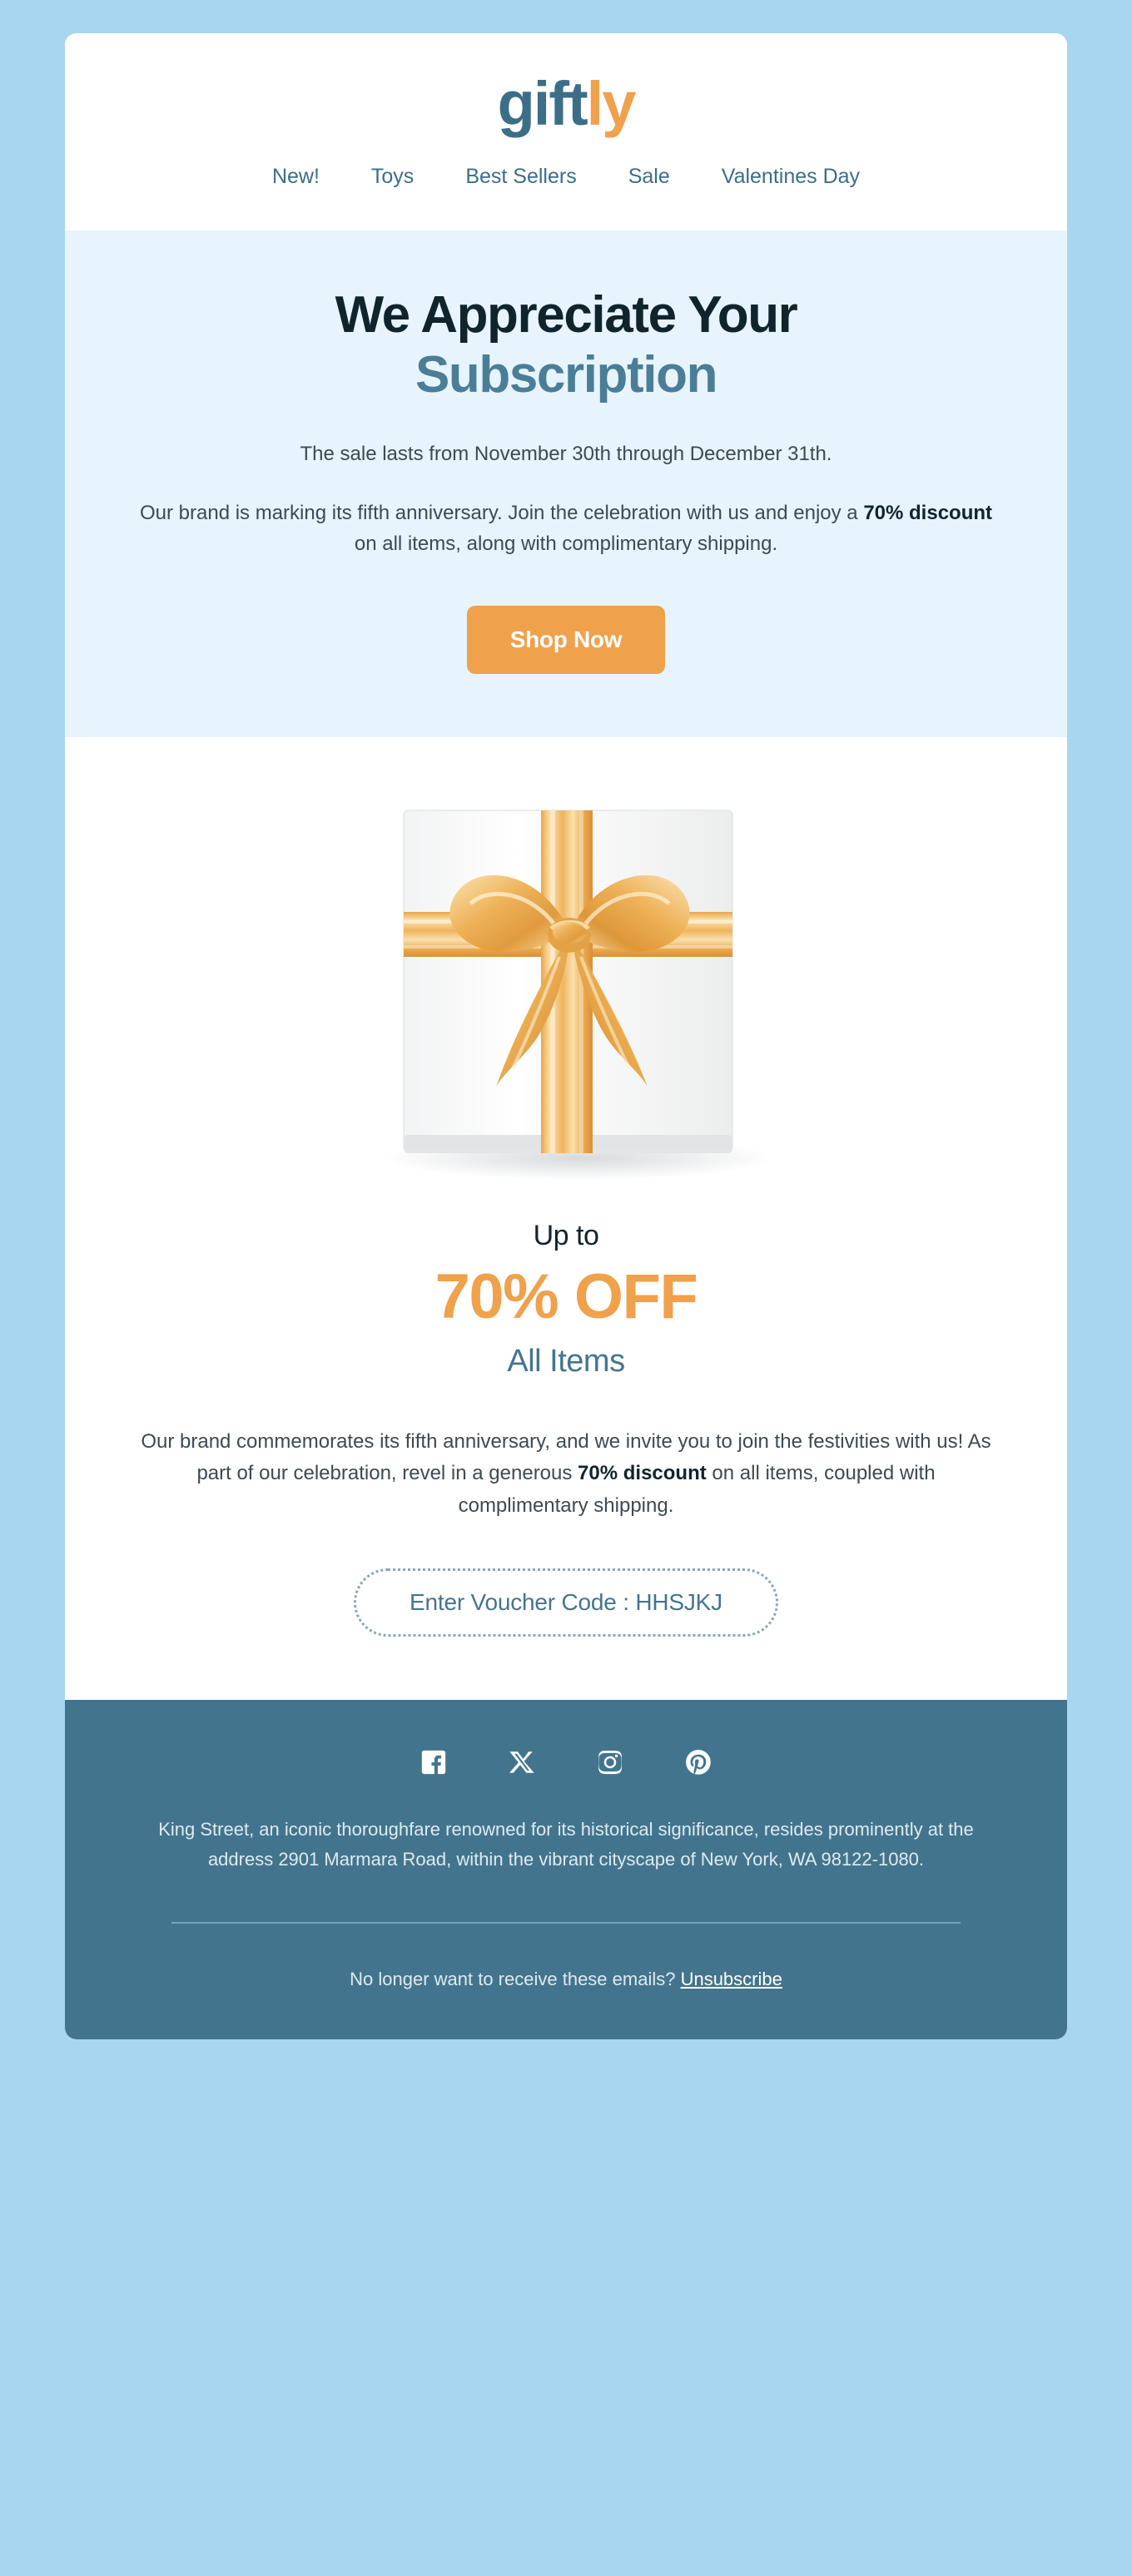 The width and height of the screenshot is (1132, 2576). What do you see at coordinates (610, 1762) in the screenshot?
I see `instagram-icon` at bounding box center [610, 1762].